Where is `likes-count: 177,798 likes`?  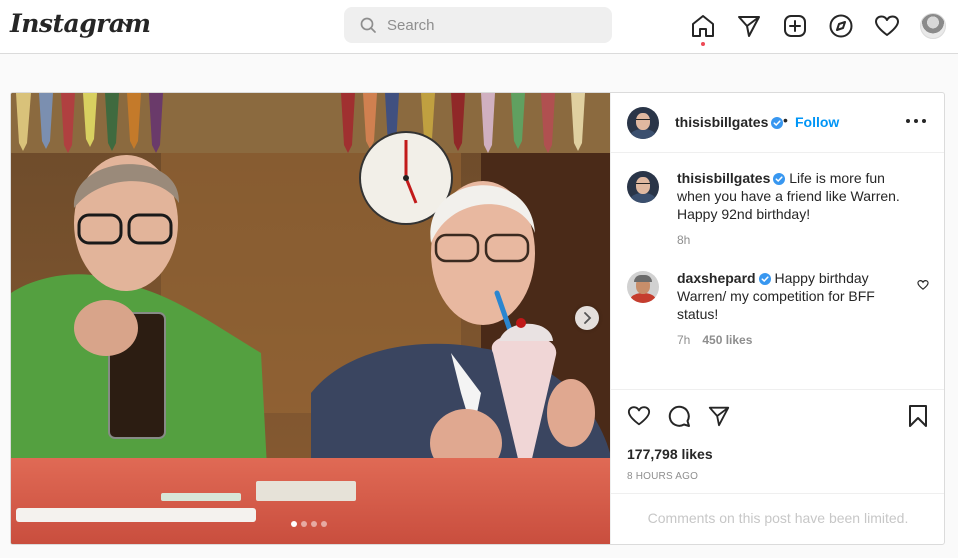
likes-count: 177,798 likes is located at coordinates (670, 454).